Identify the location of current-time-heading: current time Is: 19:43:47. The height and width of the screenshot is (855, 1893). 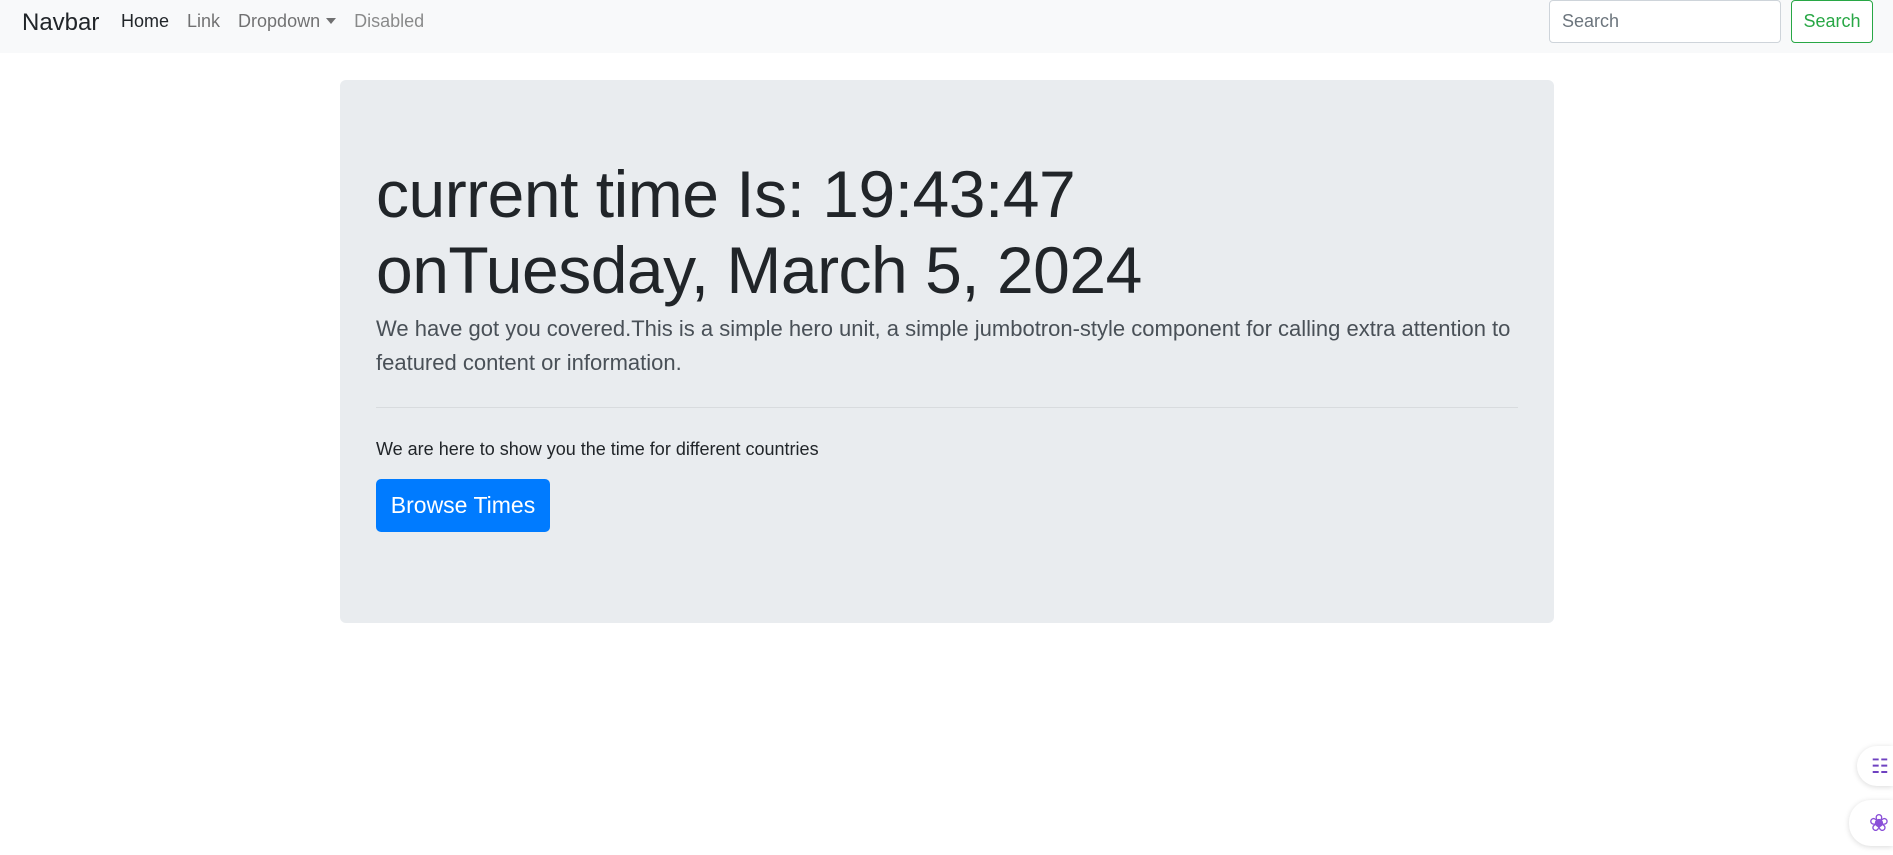
(726, 194).